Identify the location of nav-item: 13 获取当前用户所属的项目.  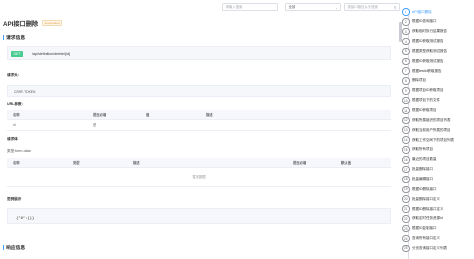
(438, 130).